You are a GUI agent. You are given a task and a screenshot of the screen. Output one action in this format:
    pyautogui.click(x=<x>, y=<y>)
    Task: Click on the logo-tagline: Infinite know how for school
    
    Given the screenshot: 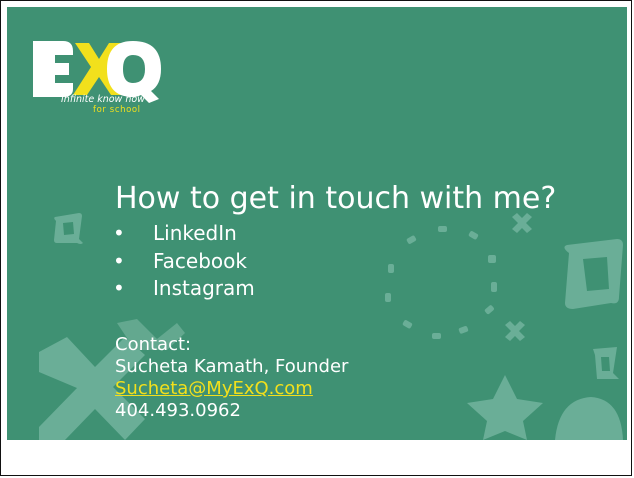 What is the action you would take?
    pyautogui.click(x=103, y=105)
    